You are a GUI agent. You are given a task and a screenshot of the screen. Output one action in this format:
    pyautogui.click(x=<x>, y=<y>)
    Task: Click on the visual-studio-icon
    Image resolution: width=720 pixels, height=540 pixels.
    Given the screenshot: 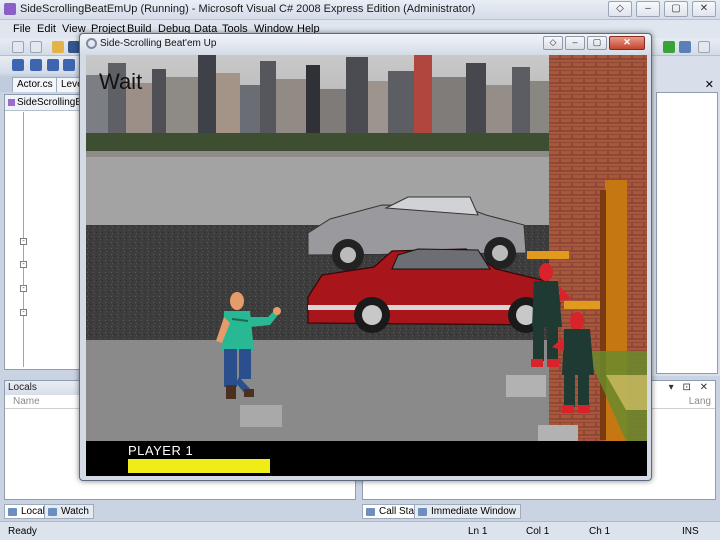 What is the action you would take?
    pyautogui.click(x=10, y=9)
    